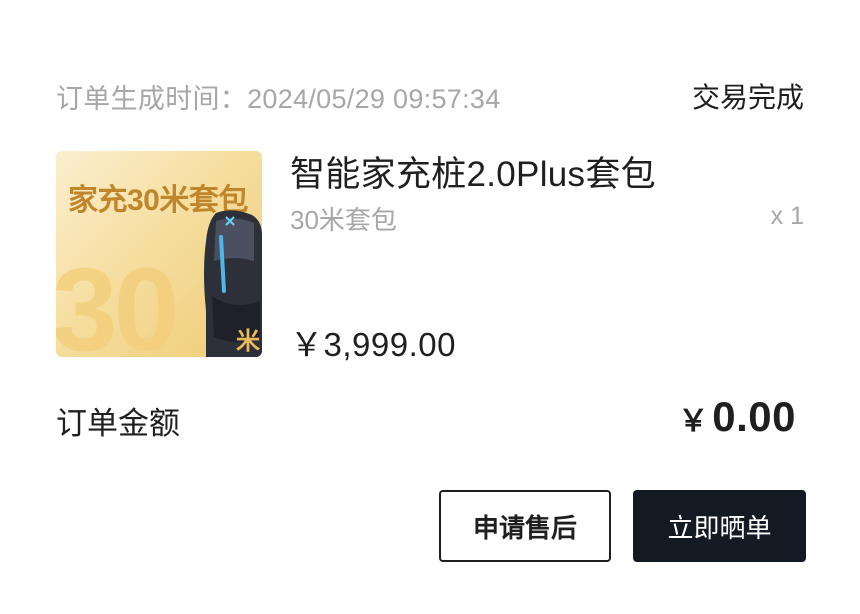 The width and height of the screenshot is (860, 614). I want to click on thumbnail-unit: 米, so click(248, 341).